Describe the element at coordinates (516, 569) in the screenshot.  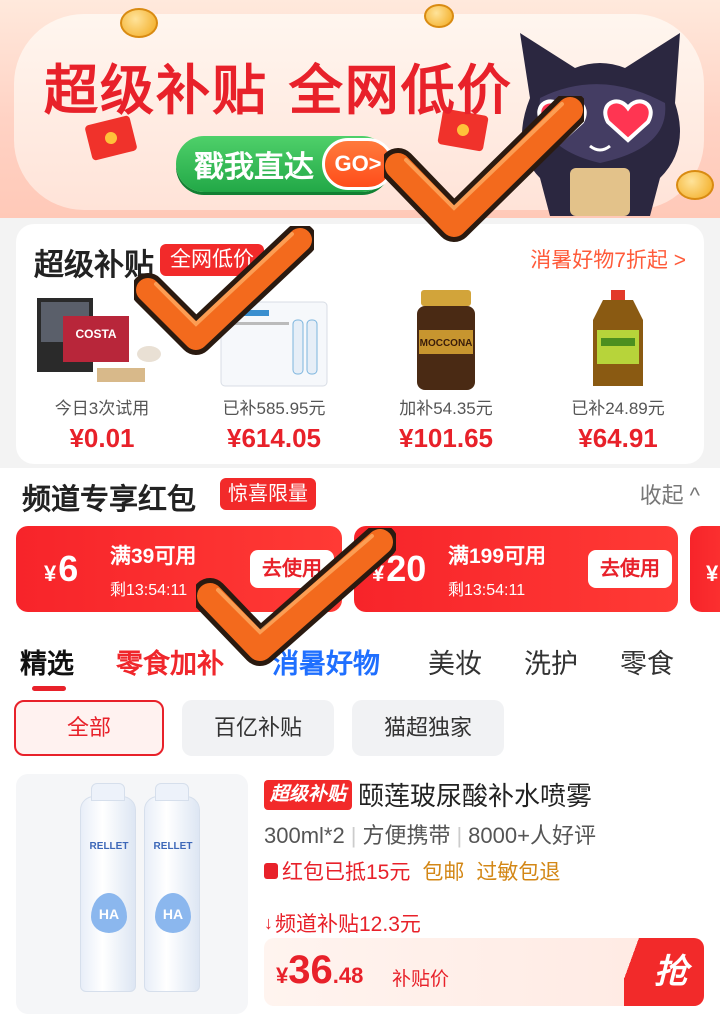
I see `coupon-card: ¥20 满199可用 剩13:54:11 去使用` at that location.